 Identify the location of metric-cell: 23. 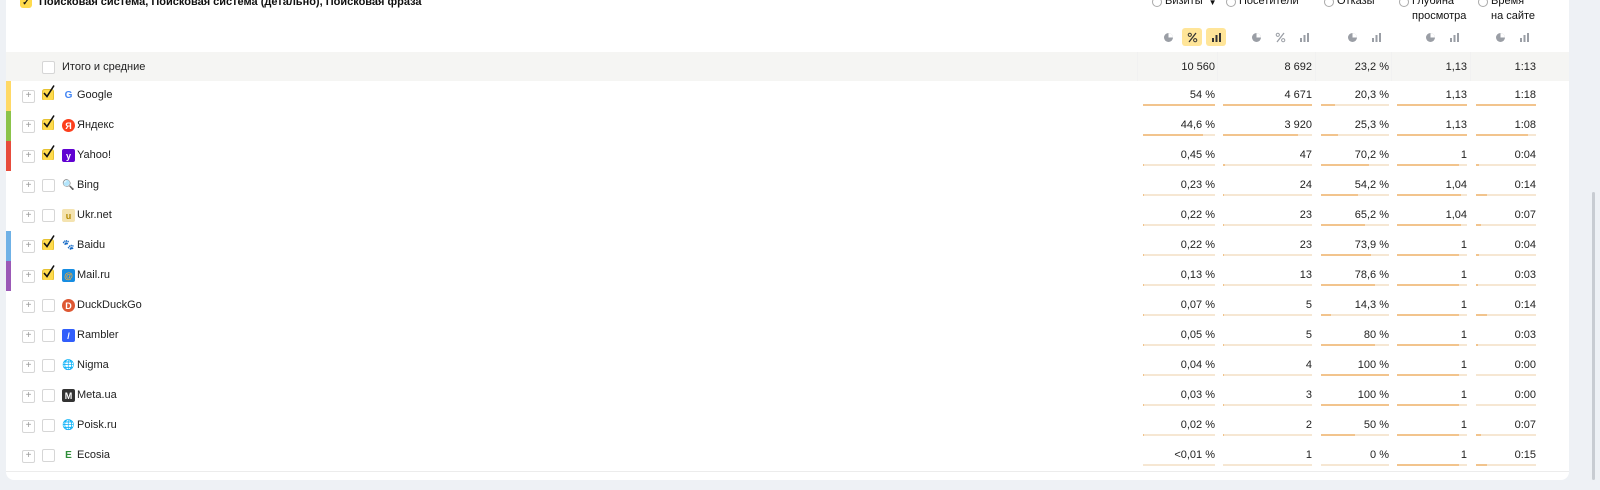
(1267, 246).